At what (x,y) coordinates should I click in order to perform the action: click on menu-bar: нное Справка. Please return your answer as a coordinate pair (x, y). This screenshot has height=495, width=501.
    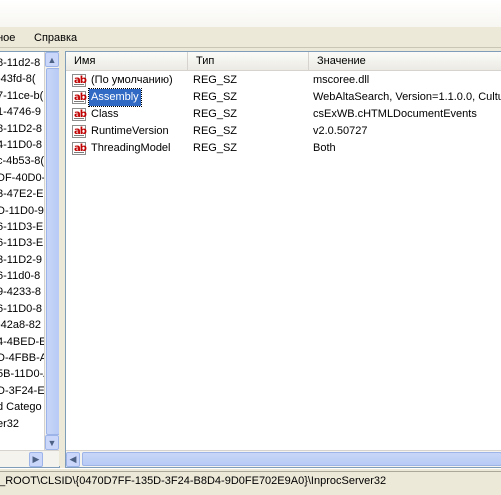
    Looking at the image, I should click on (250, 37).